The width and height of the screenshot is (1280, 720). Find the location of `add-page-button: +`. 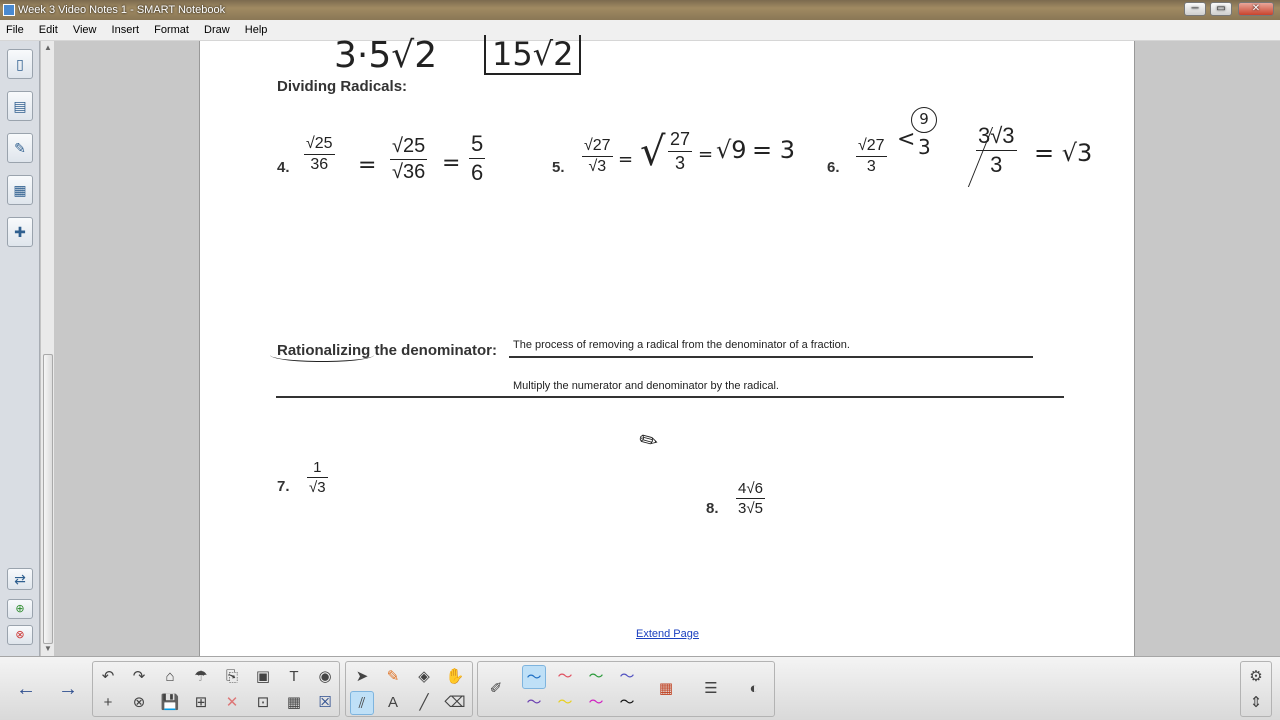

add-page-button: + is located at coordinates (108, 703).